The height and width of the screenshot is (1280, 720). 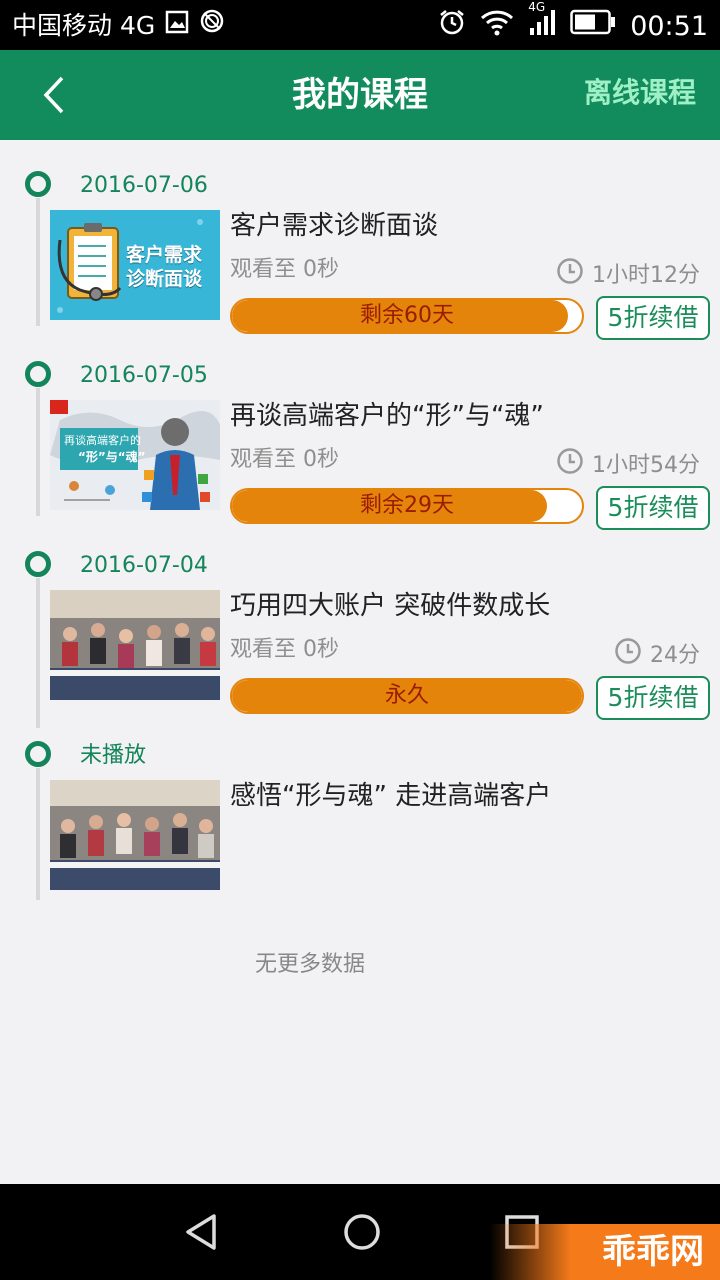 What do you see at coordinates (593, 26) in the screenshot?
I see `battery-icon` at bounding box center [593, 26].